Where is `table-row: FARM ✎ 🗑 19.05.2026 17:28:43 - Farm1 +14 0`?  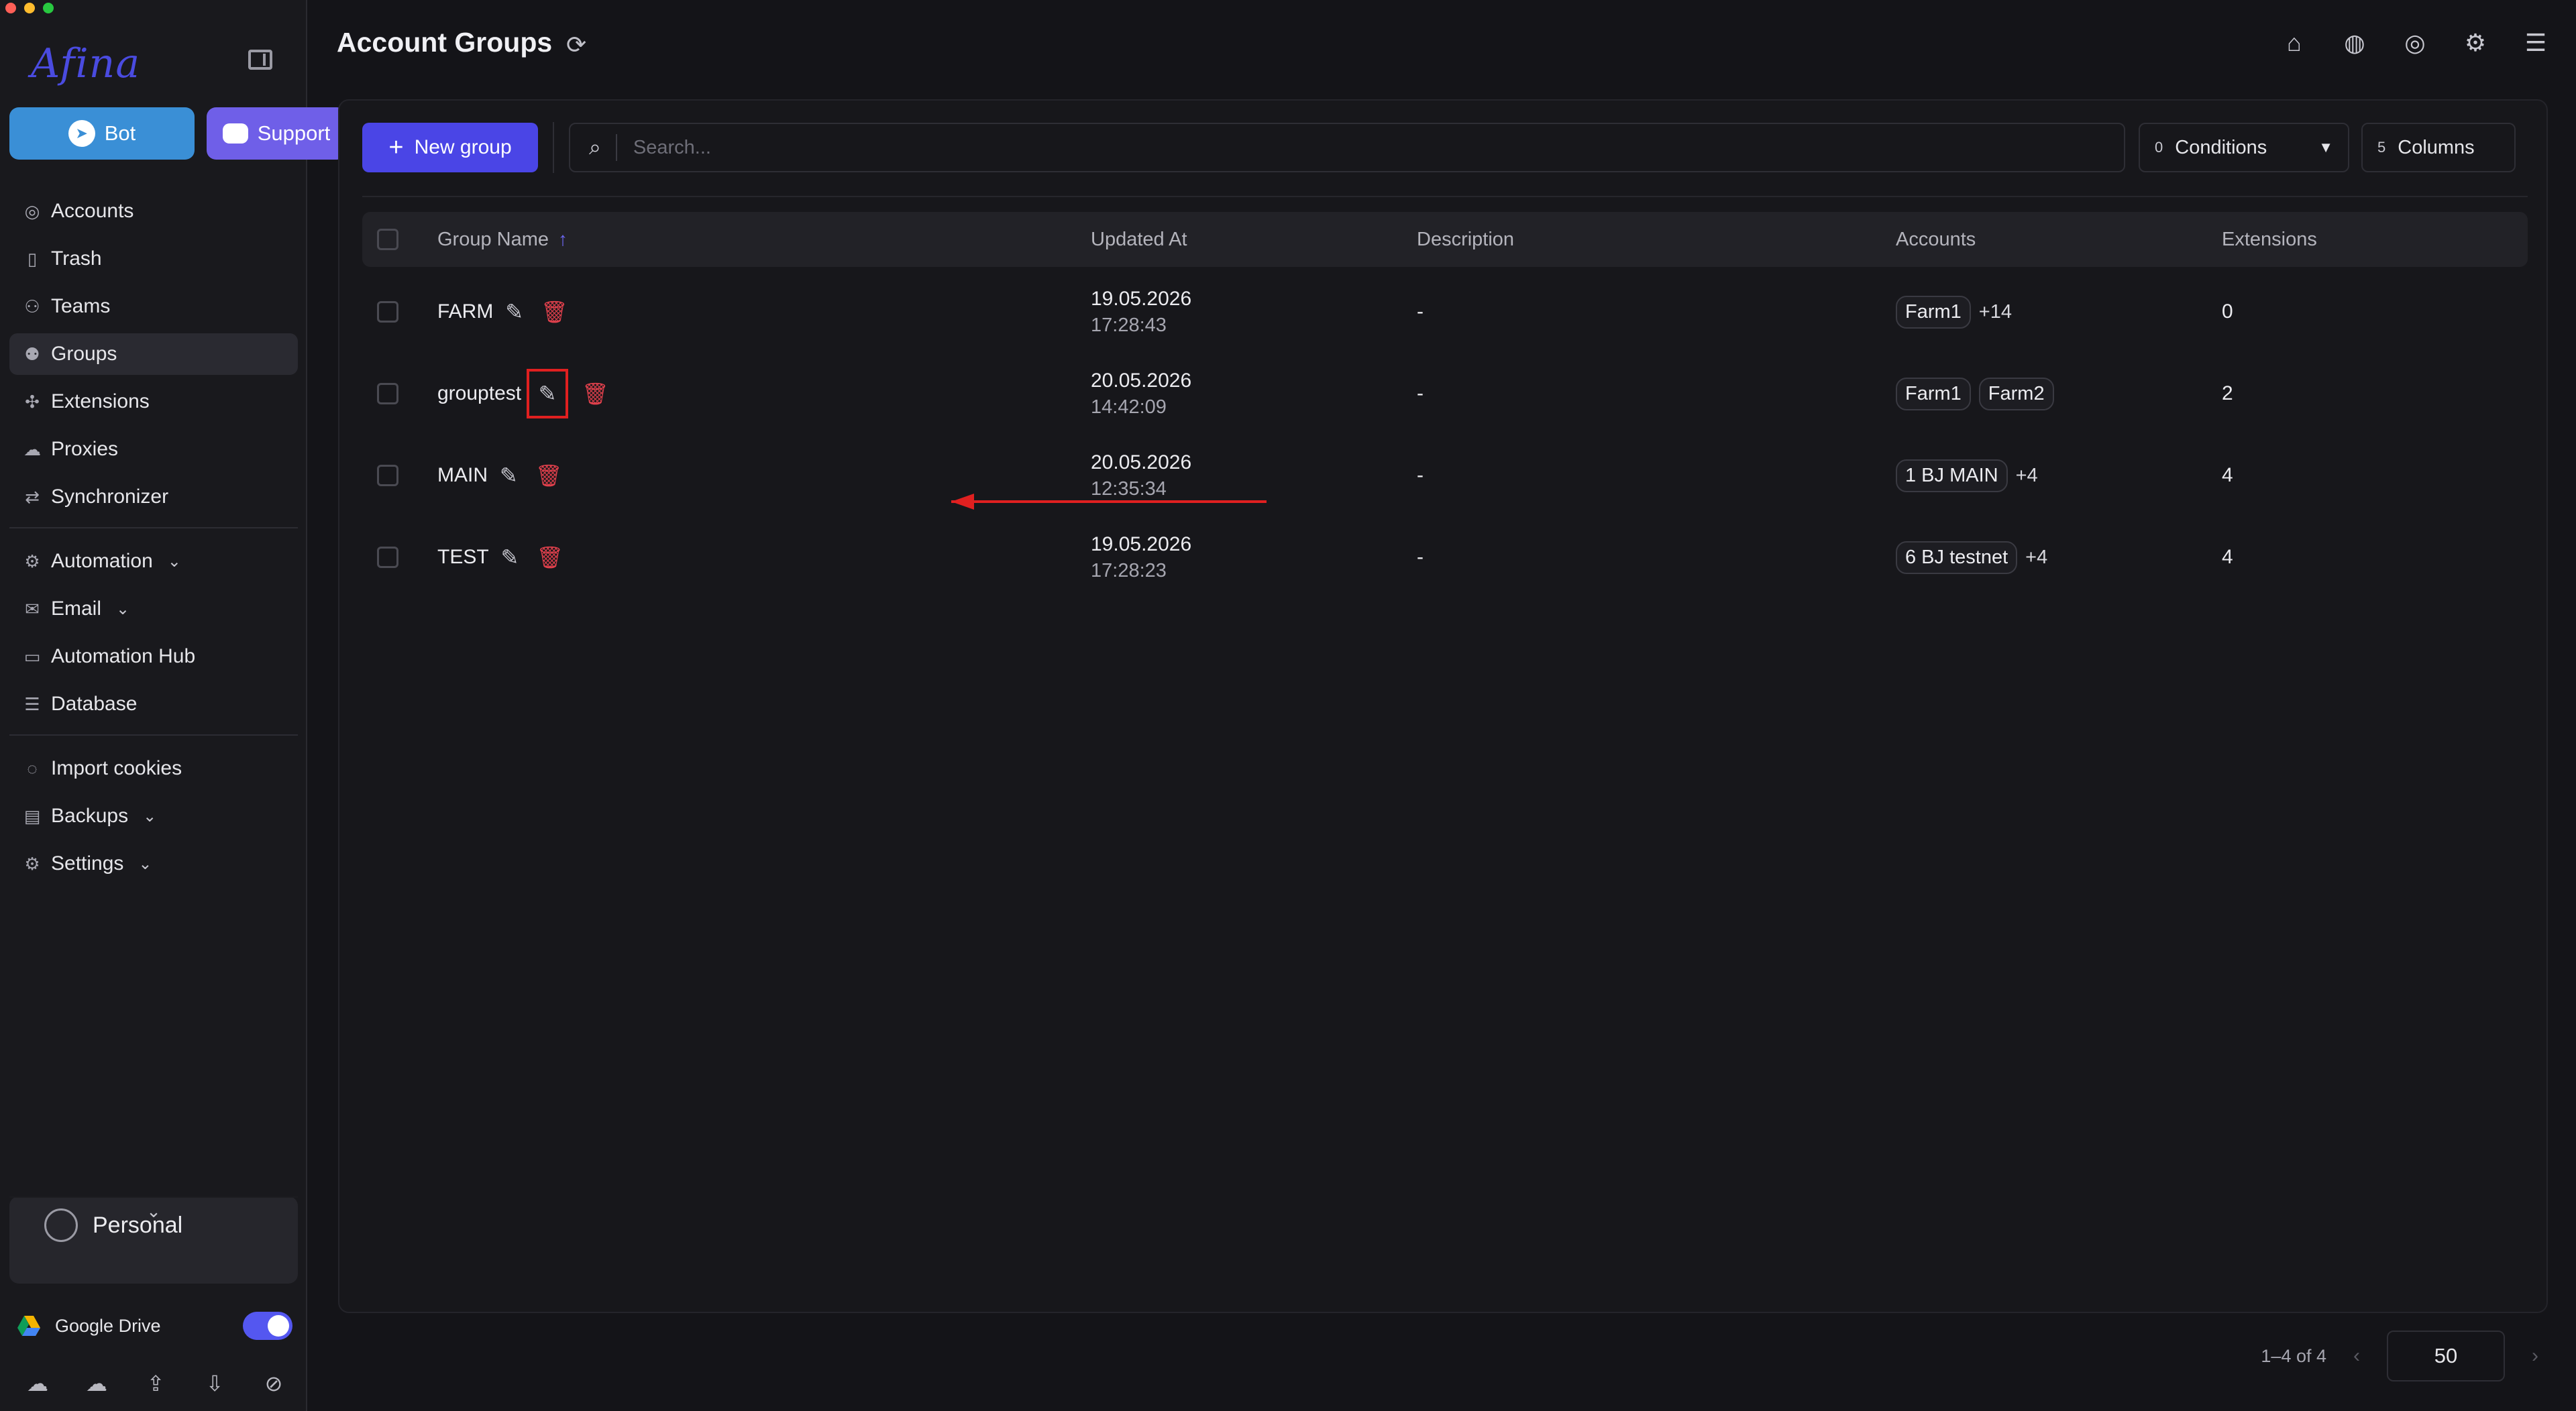
table-row: FARM ✎ 🗑 19.05.2026 17:28:43 - Farm1 +14 0 is located at coordinates (1445, 312).